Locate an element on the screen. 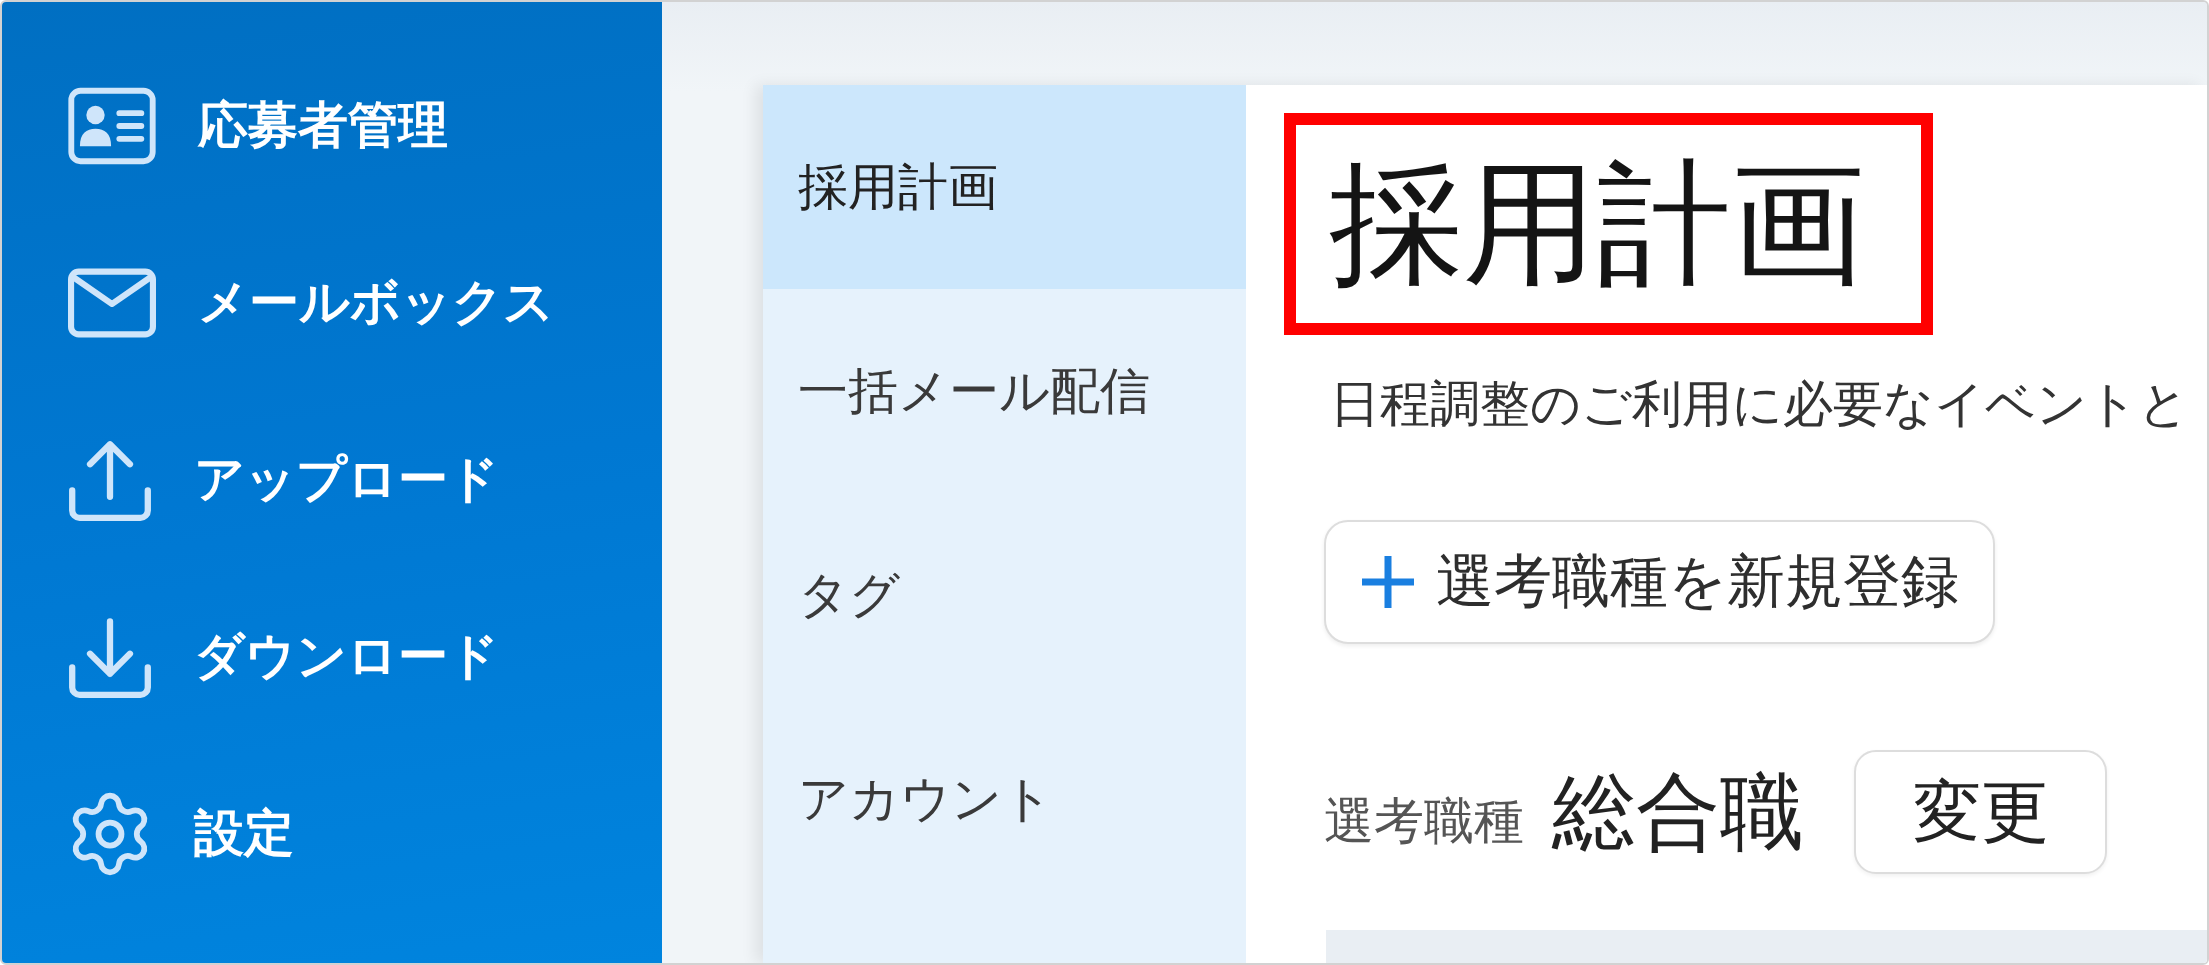 The height and width of the screenshot is (965, 2209). page-title: 採用計画 is located at coordinates (1597, 224).